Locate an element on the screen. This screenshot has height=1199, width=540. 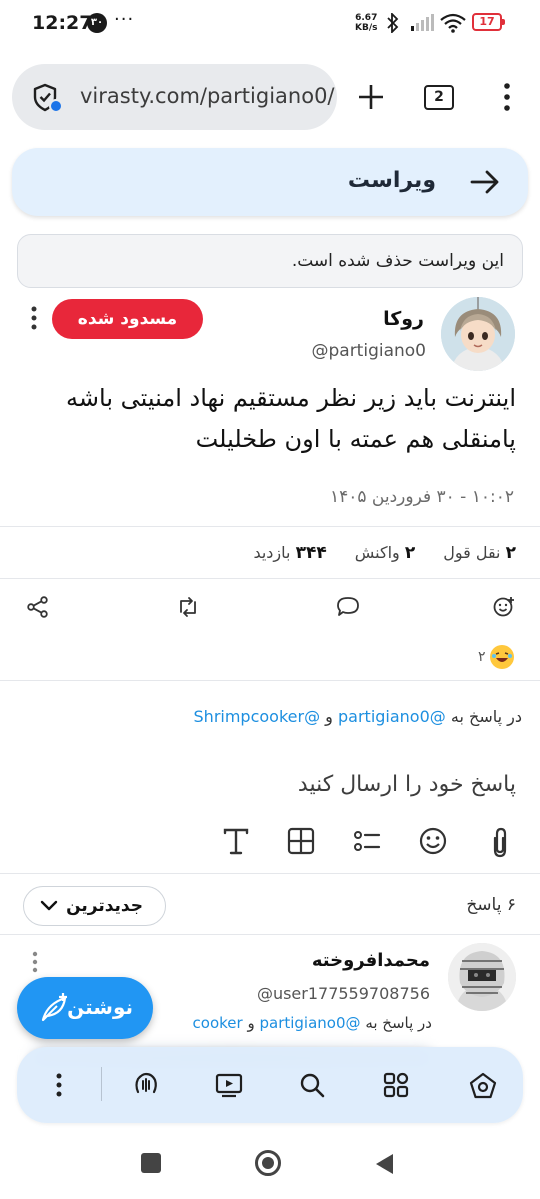
share-icon is located at coordinates (38, 607).